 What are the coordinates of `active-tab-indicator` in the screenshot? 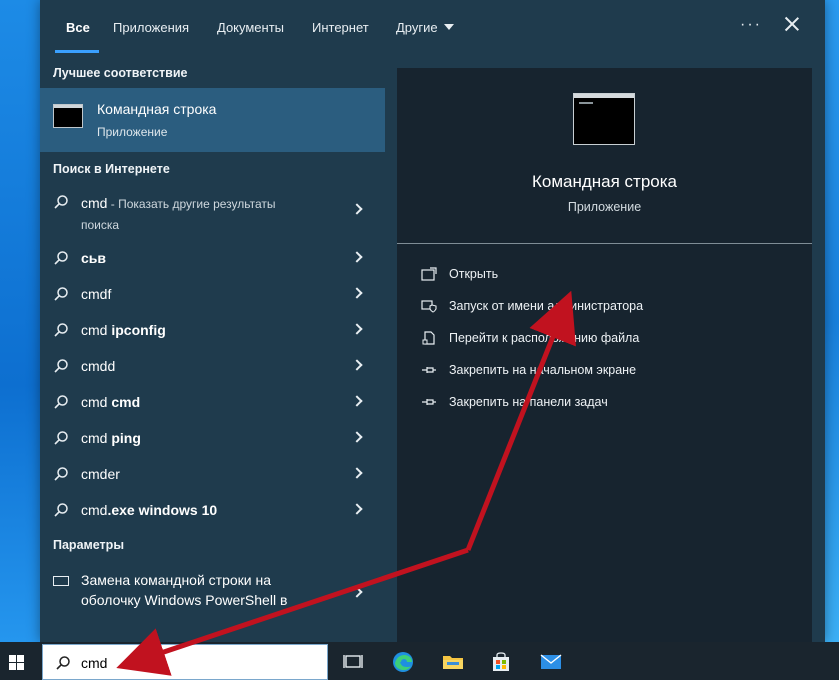 It's located at (77, 51).